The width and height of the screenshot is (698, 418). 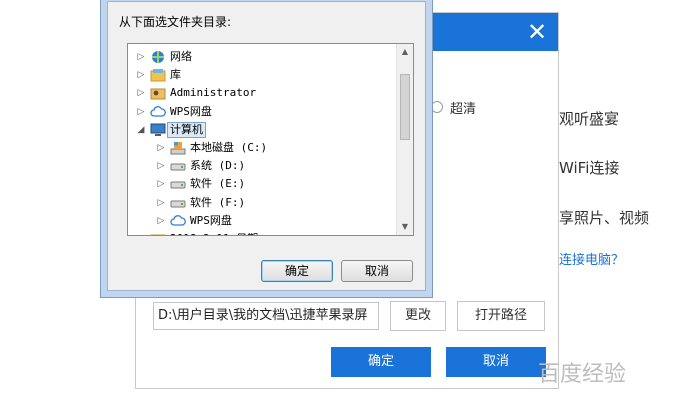 I want to click on picker-ok-button: 确定, so click(x=297, y=271).